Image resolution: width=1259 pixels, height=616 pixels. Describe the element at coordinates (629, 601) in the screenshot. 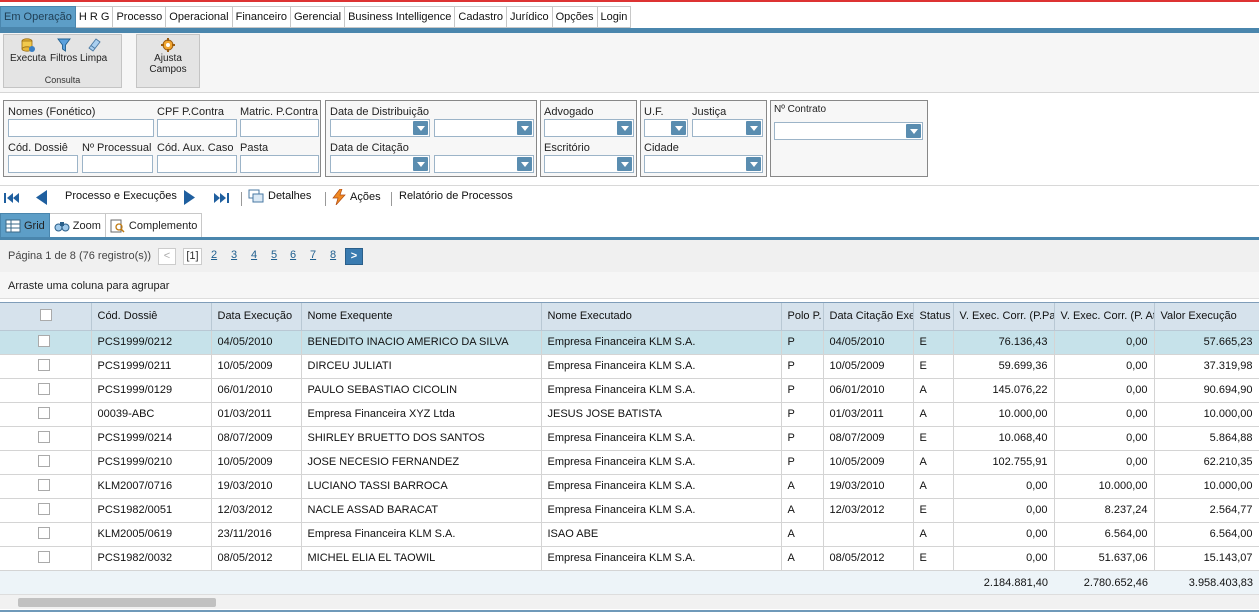

I see `horizontal-scrollbar` at that location.